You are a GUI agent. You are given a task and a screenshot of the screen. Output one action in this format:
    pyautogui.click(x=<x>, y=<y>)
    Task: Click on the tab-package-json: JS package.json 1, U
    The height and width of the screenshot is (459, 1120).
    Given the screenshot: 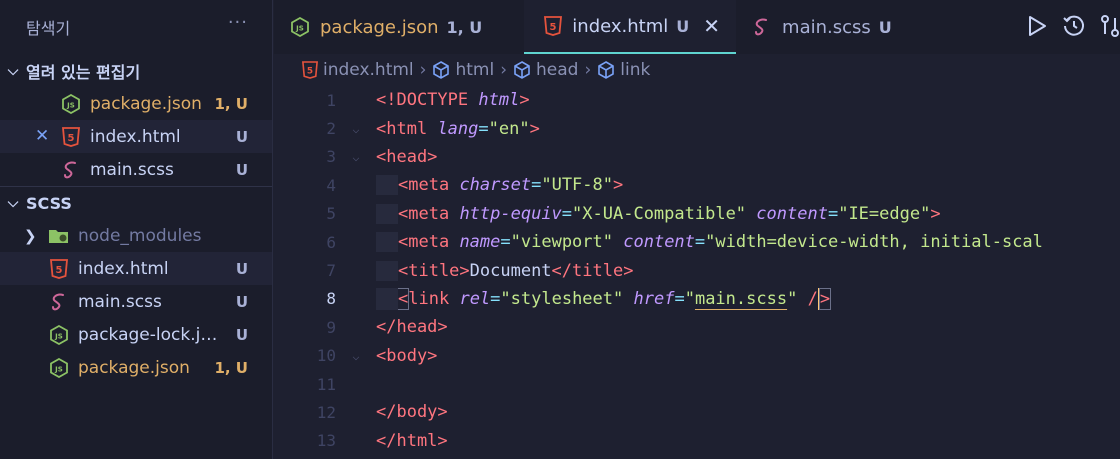 What is the action you would take?
    pyautogui.click(x=386, y=27)
    